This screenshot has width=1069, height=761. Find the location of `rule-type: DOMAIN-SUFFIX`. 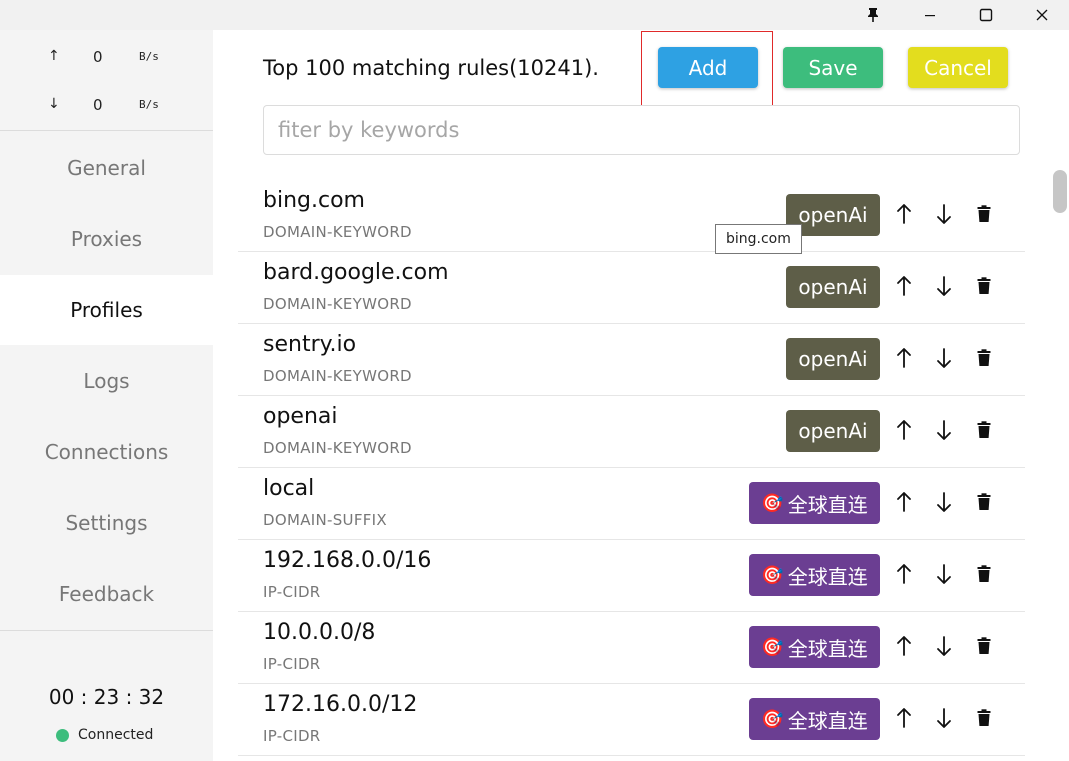

rule-type: DOMAIN-SUFFIX is located at coordinates (325, 520).